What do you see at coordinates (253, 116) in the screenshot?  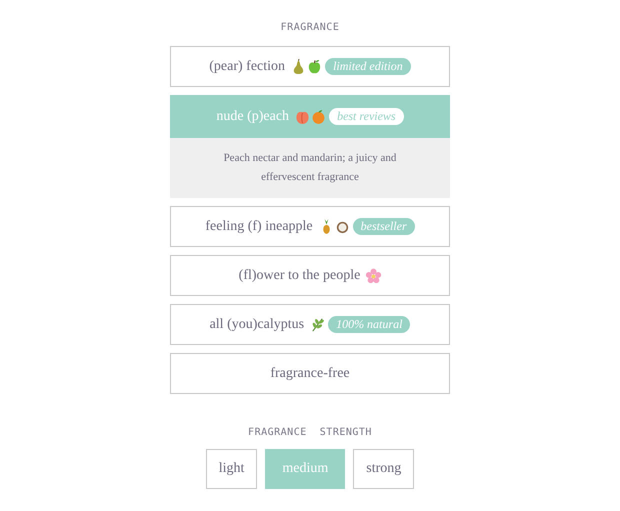 I see `option-label: nude (p)each` at bounding box center [253, 116].